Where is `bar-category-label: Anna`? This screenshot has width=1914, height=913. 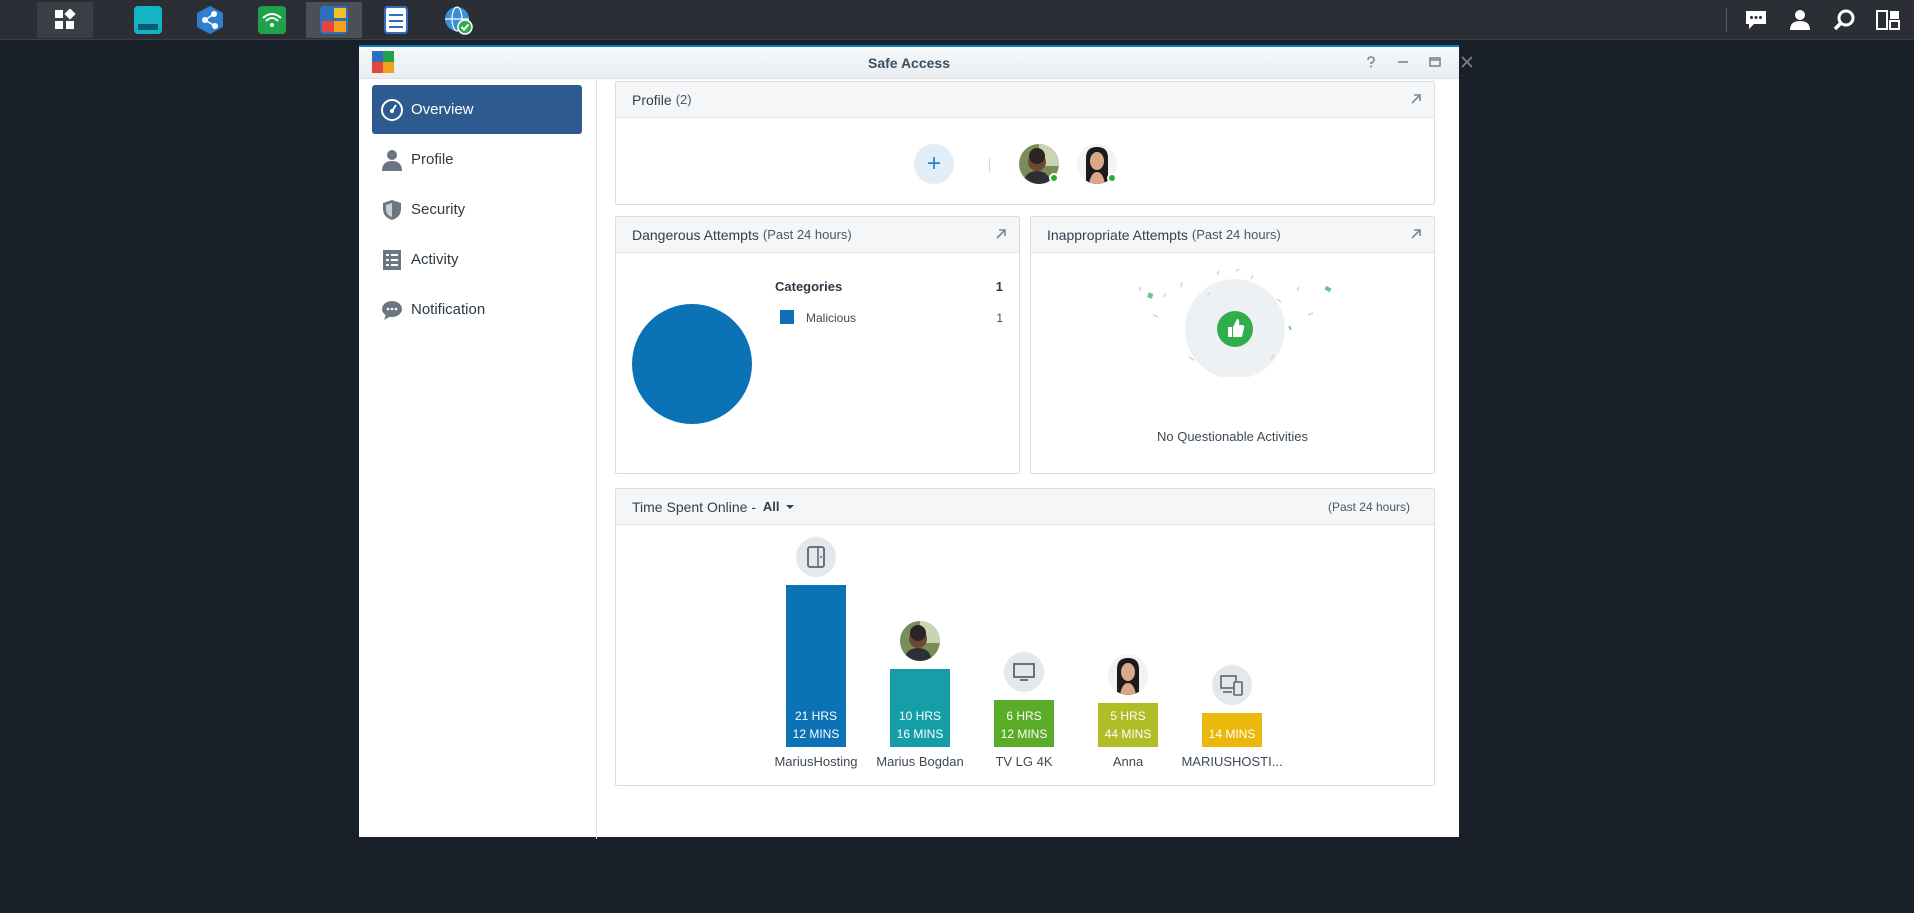 bar-category-label: Anna is located at coordinates (1128, 761).